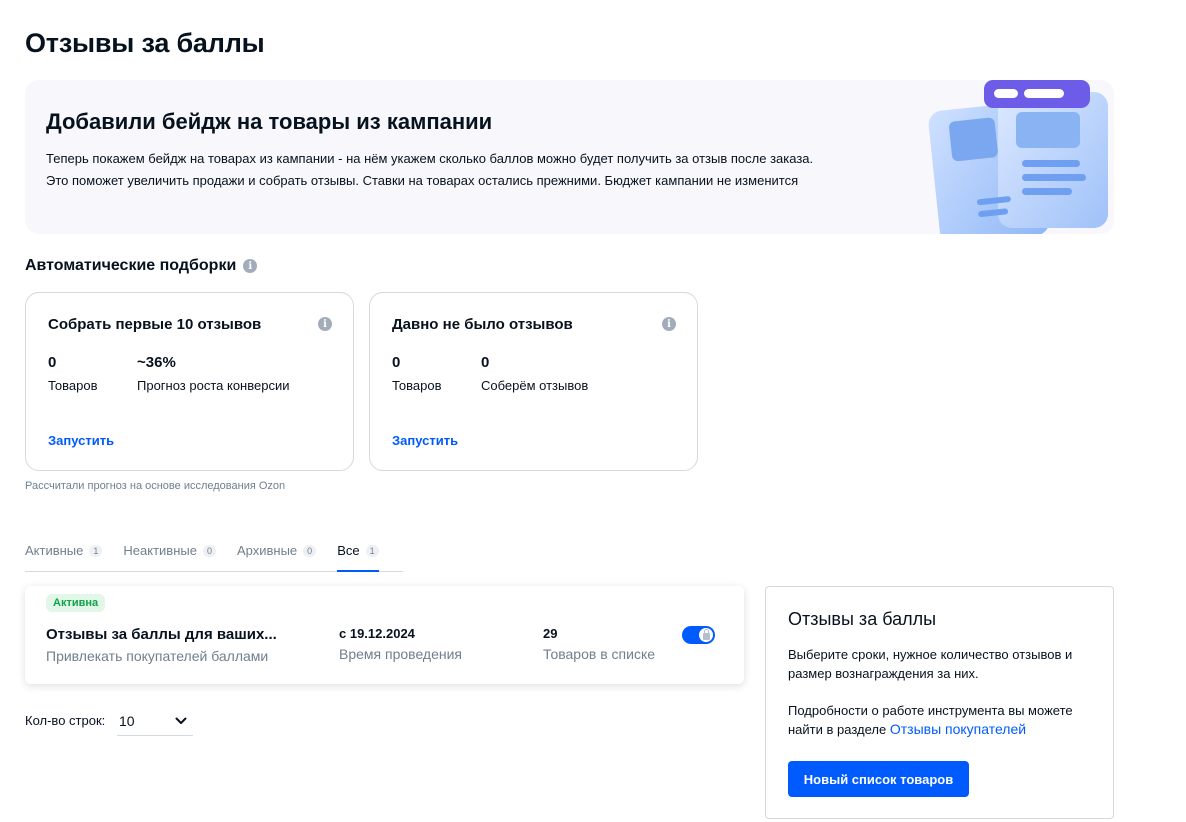 The image size is (1186, 822). I want to click on campaign-toggle, so click(698, 635).